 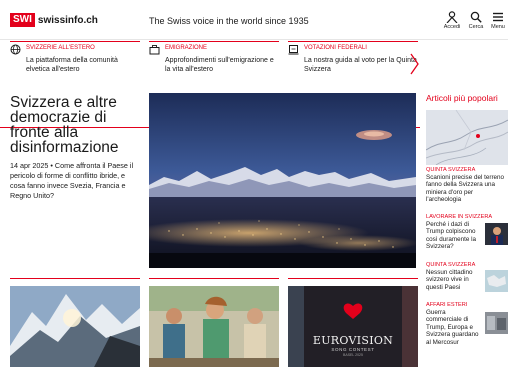 What do you see at coordinates (15, 49) in the screenshot?
I see `globe-icon` at bounding box center [15, 49].